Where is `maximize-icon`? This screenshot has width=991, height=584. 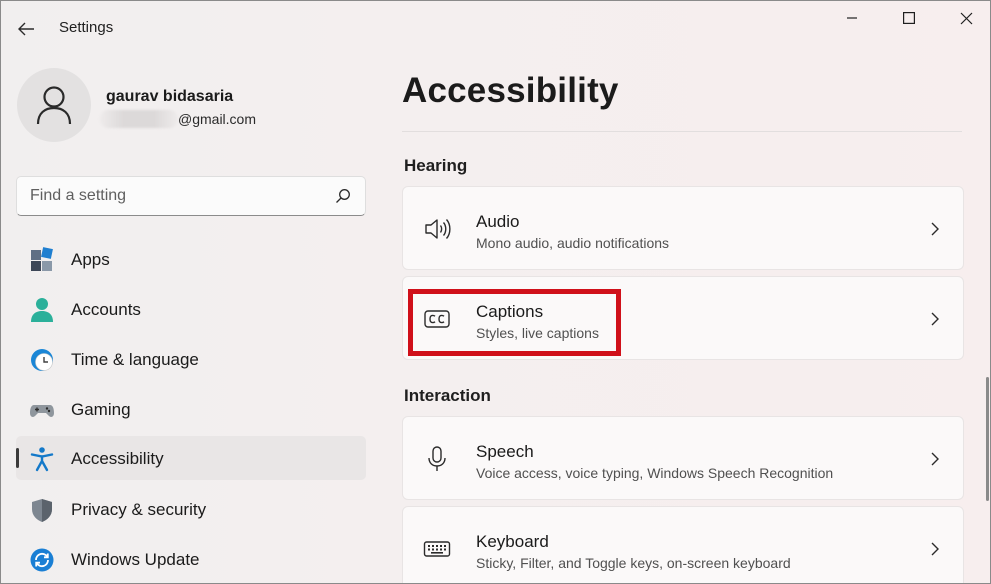 maximize-icon is located at coordinates (909, 18).